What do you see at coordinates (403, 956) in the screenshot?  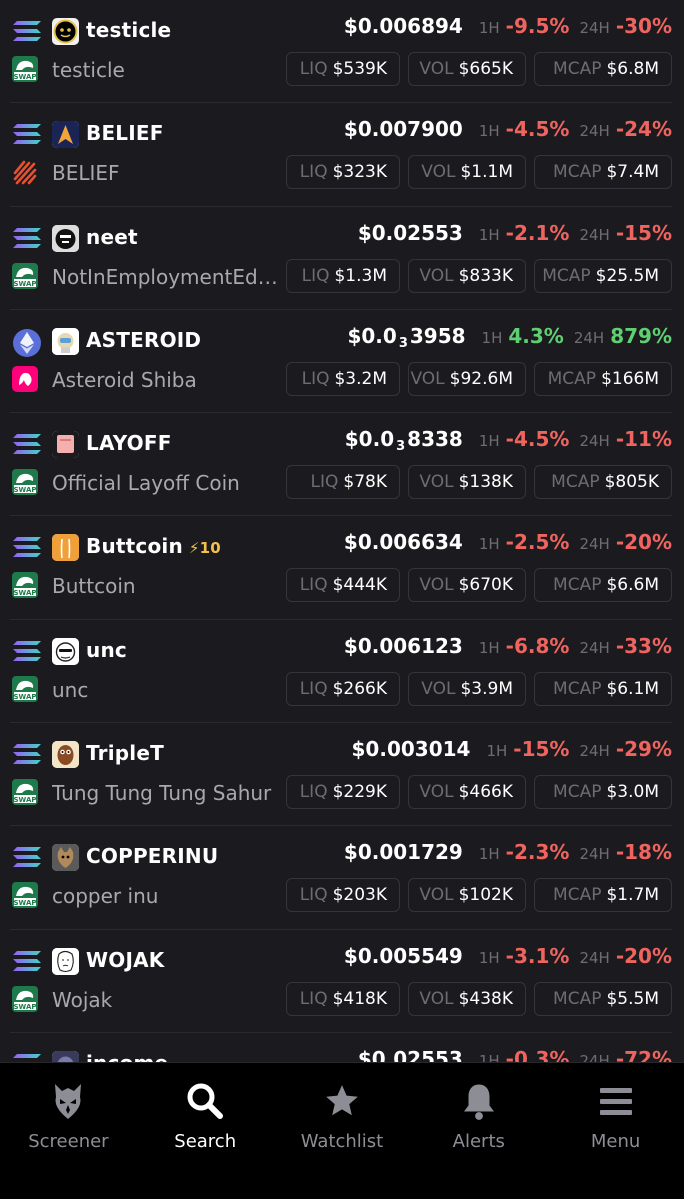 I see `token-price: $0.005549` at bounding box center [403, 956].